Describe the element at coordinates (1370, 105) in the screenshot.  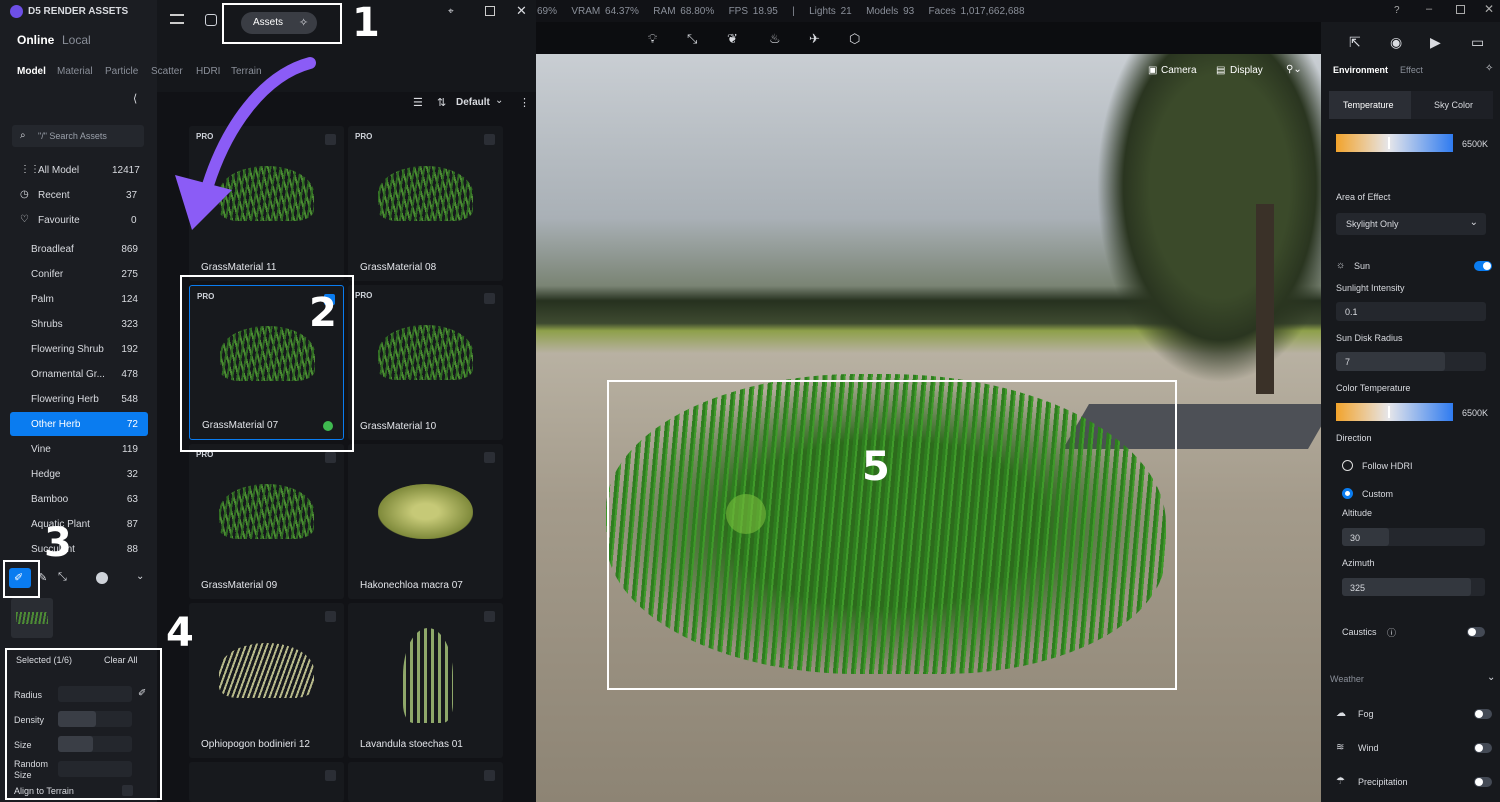
I see `tab-temperature: Temperature` at that location.